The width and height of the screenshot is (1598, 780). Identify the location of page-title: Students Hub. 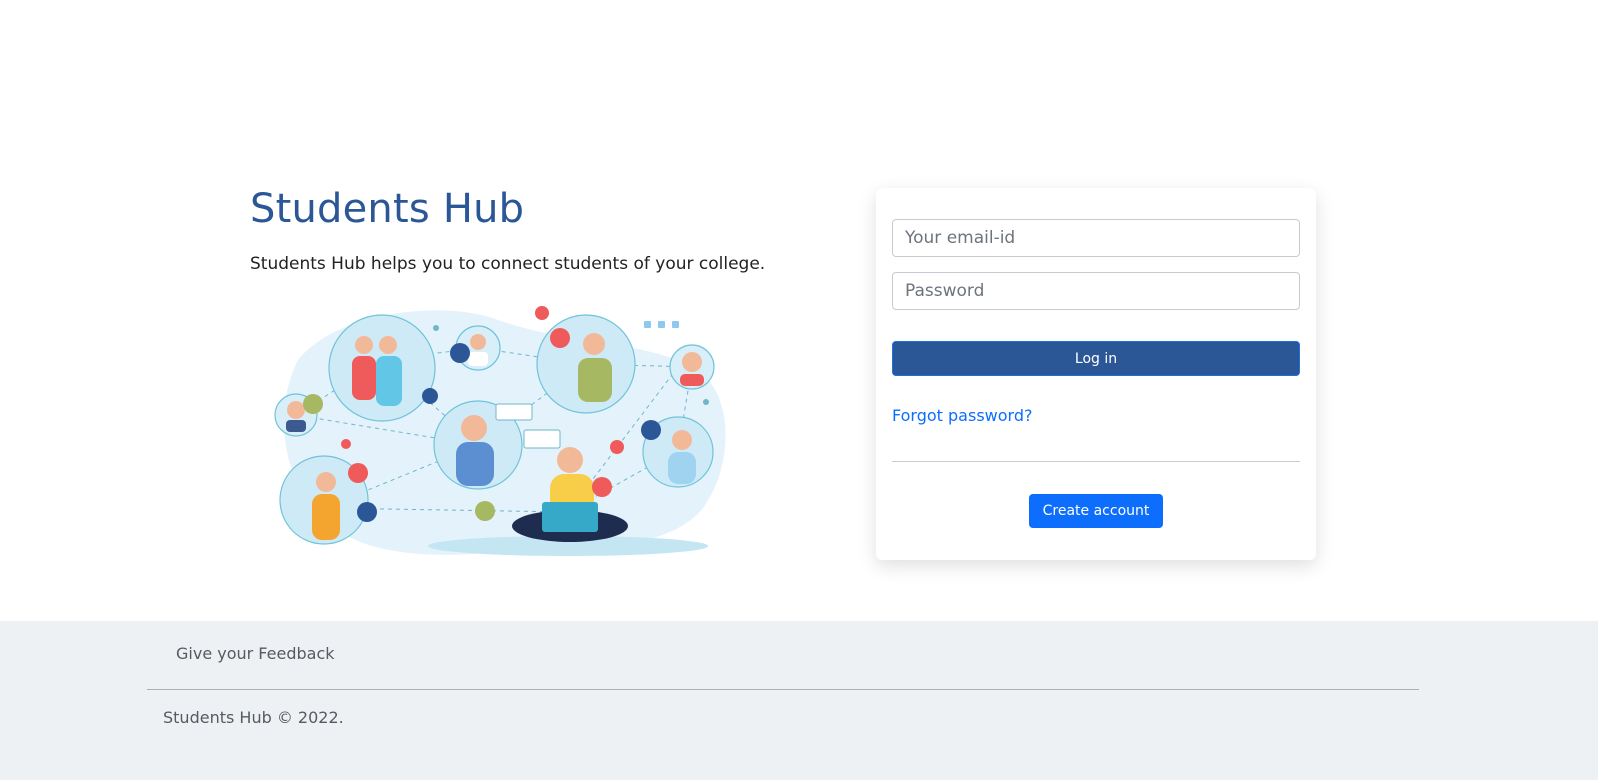
(387, 209).